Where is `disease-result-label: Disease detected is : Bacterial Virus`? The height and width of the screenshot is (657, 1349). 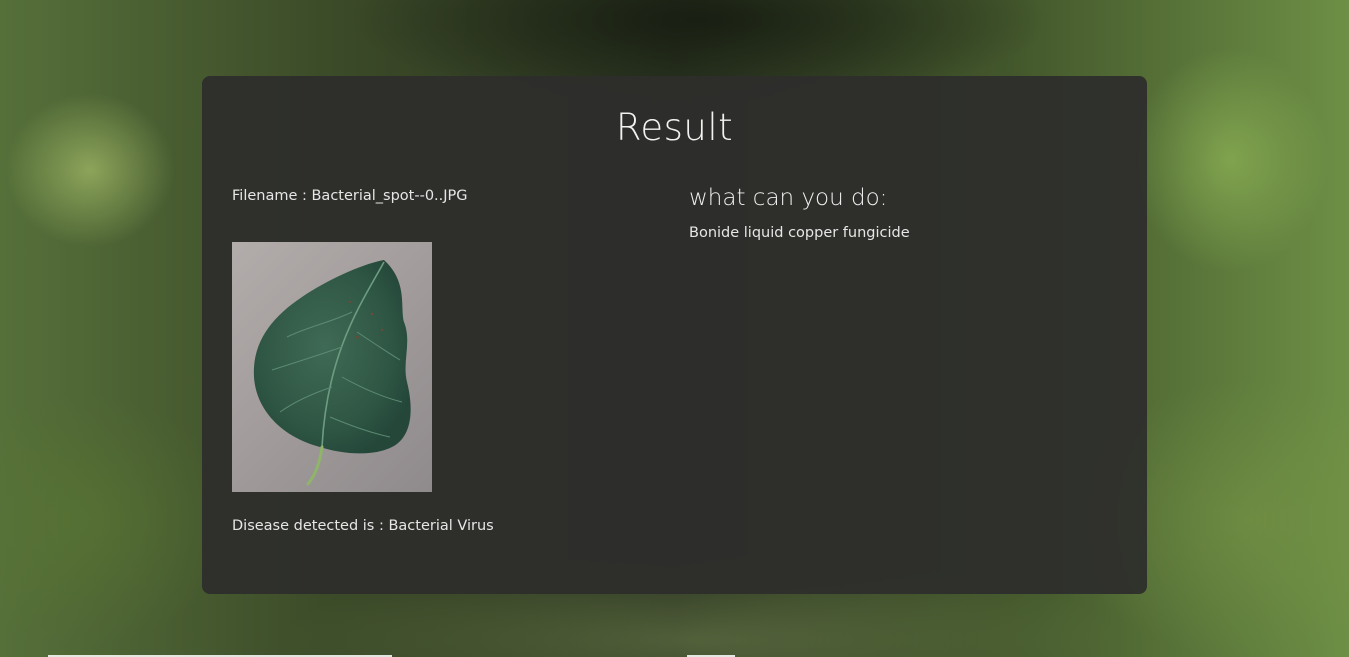 disease-result-label: Disease detected is : Bacterial Virus is located at coordinates (363, 526).